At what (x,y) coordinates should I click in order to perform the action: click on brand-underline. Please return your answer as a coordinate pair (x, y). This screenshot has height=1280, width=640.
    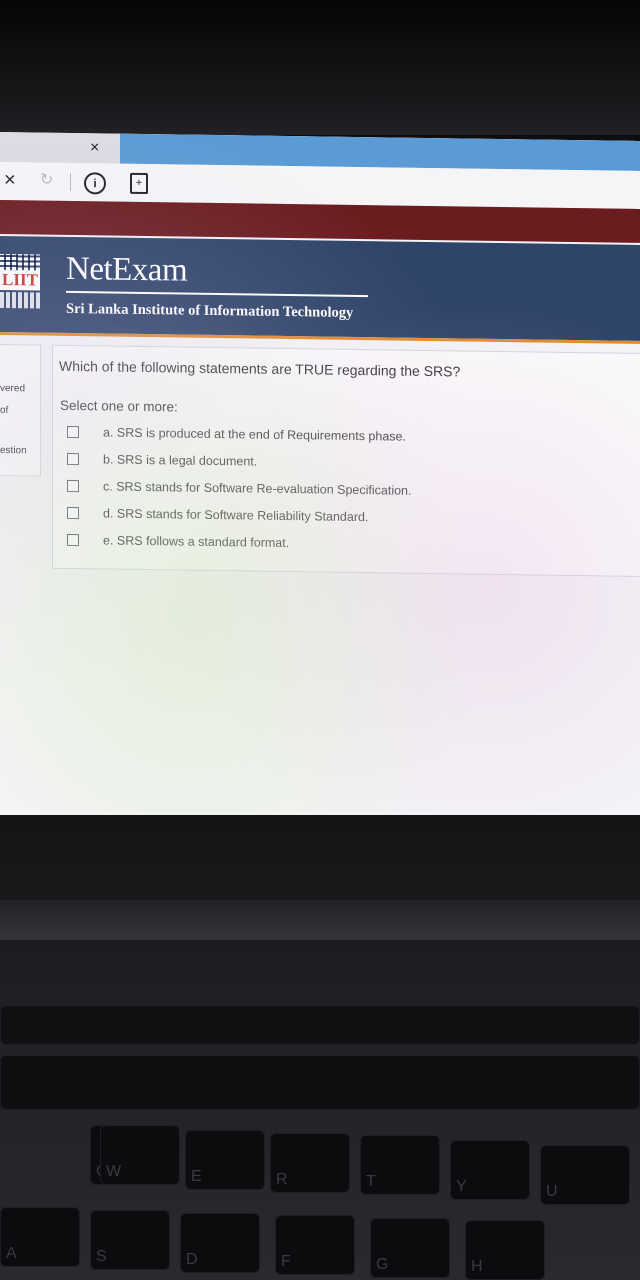
    Looking at the image, I should click on (217, 294).